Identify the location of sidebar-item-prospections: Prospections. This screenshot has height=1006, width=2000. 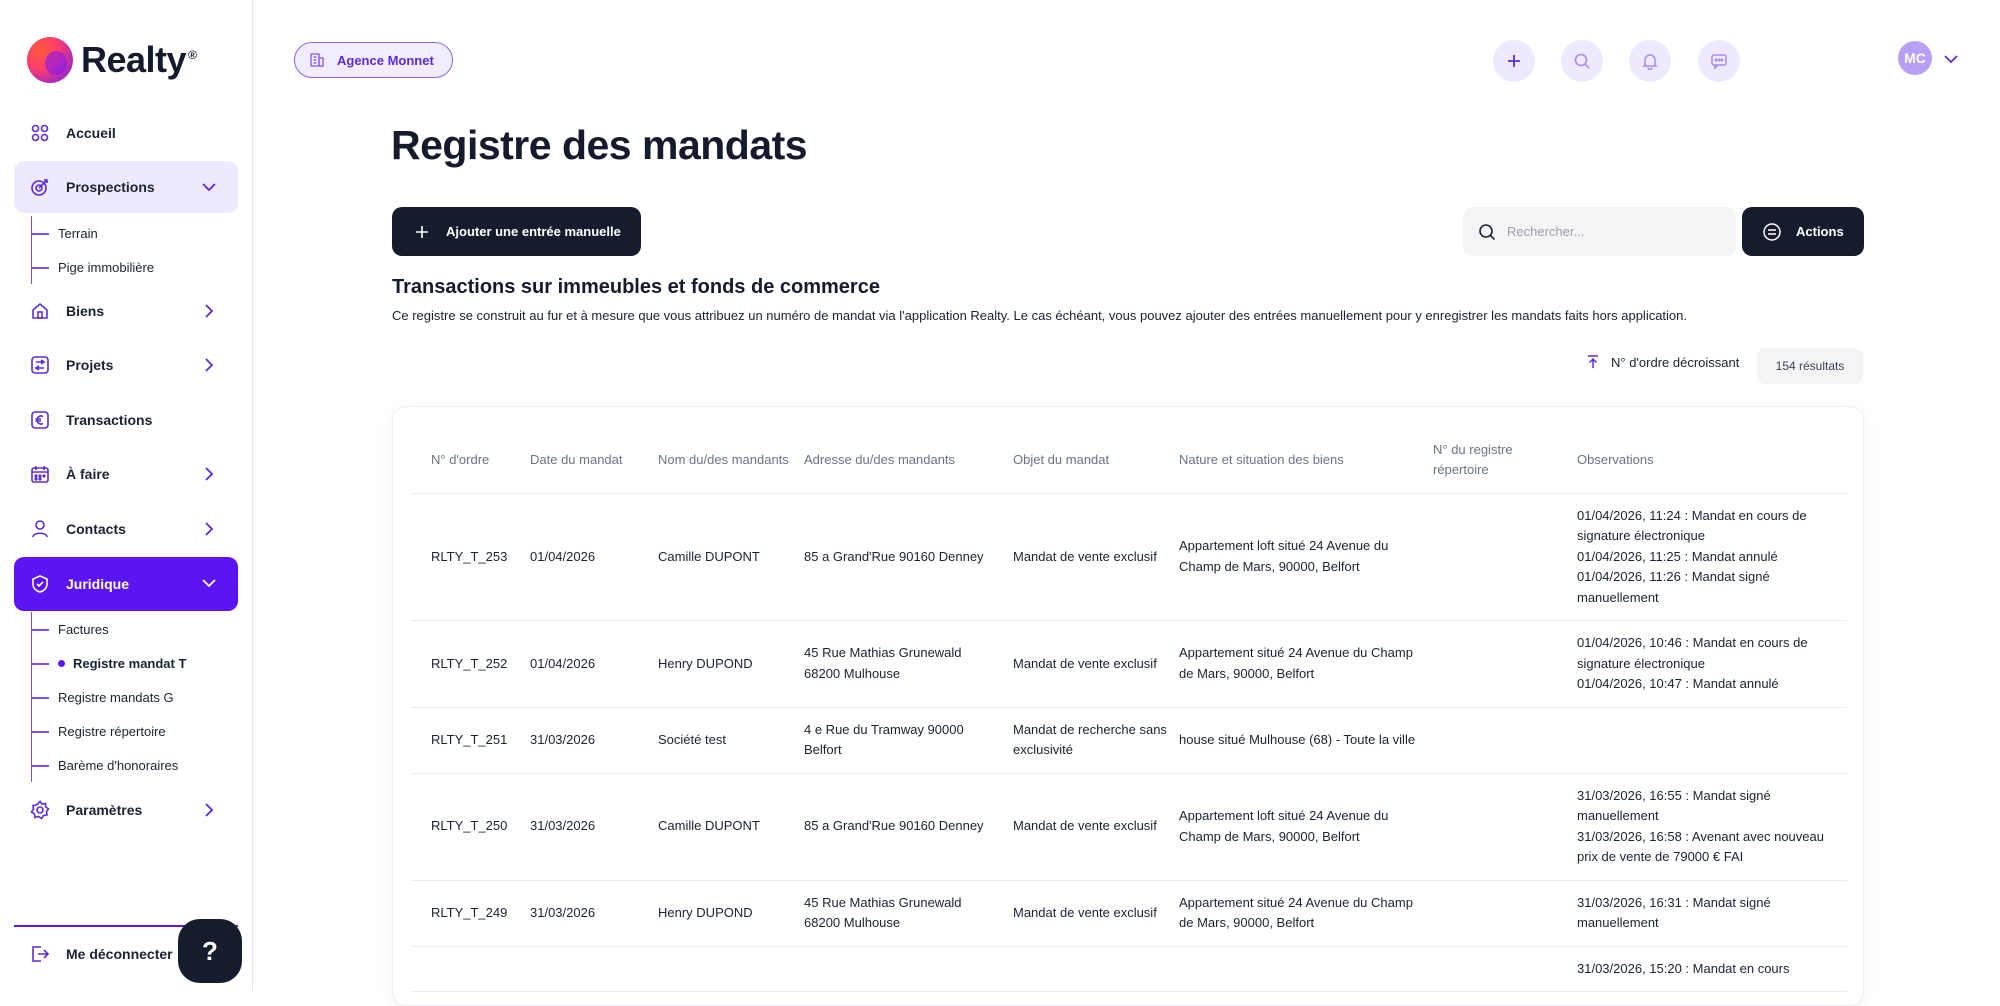
(126, 187).